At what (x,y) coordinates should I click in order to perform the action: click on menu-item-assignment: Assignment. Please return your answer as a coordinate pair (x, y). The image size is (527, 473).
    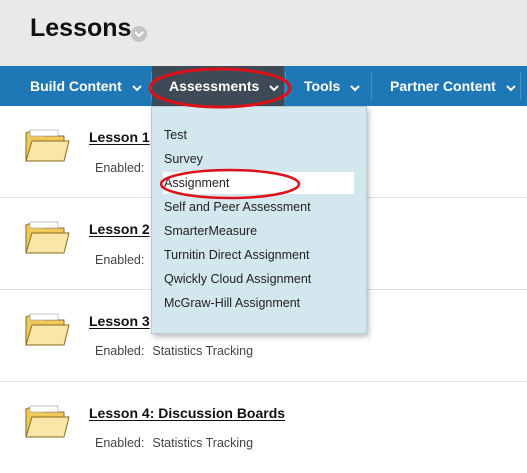
    Looking at the image, I should click on (258, 183).